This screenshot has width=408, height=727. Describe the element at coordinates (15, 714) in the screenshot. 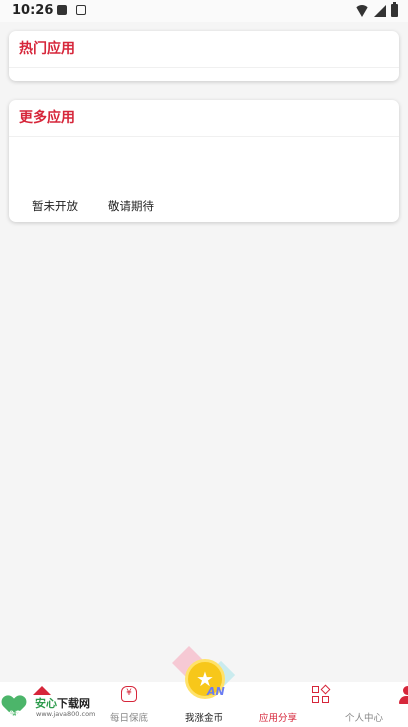

I see `watermark-badge: 免费` at that location.